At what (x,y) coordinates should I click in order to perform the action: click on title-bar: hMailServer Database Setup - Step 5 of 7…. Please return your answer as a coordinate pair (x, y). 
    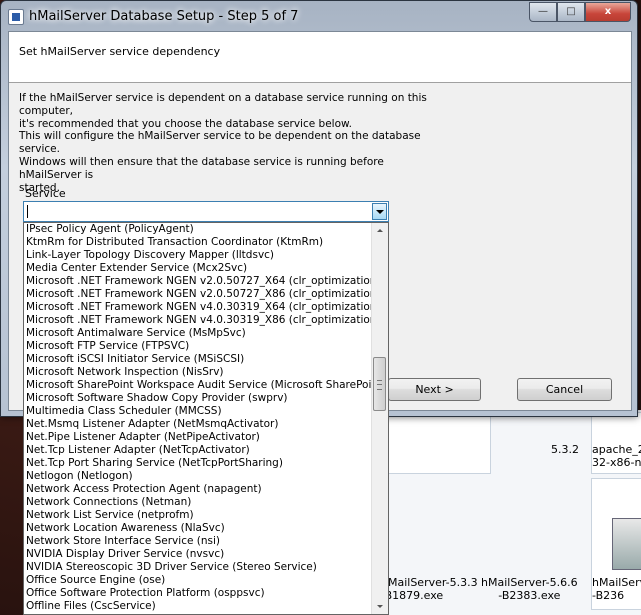
    Looking at the image, I should click on (319, 16).